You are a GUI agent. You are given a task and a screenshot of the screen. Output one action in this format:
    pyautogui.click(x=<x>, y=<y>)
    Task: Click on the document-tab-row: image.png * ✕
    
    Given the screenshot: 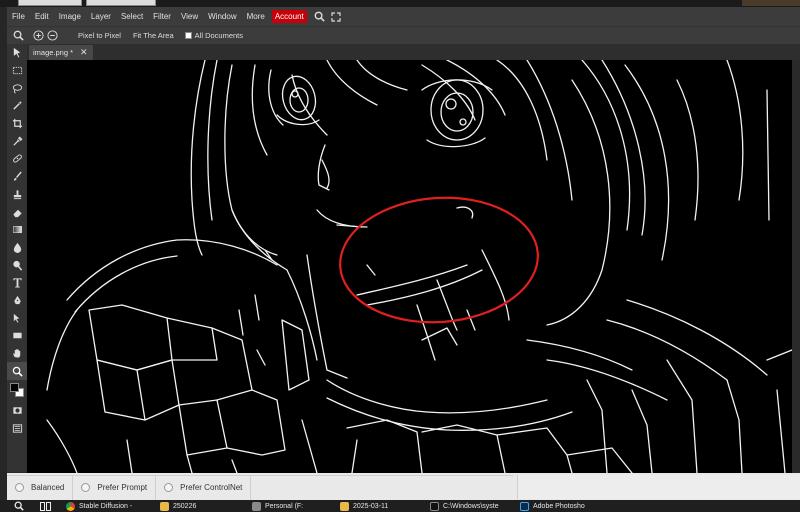 What is the action you would take?
    pyautogui.click(x=413, y=52)
    